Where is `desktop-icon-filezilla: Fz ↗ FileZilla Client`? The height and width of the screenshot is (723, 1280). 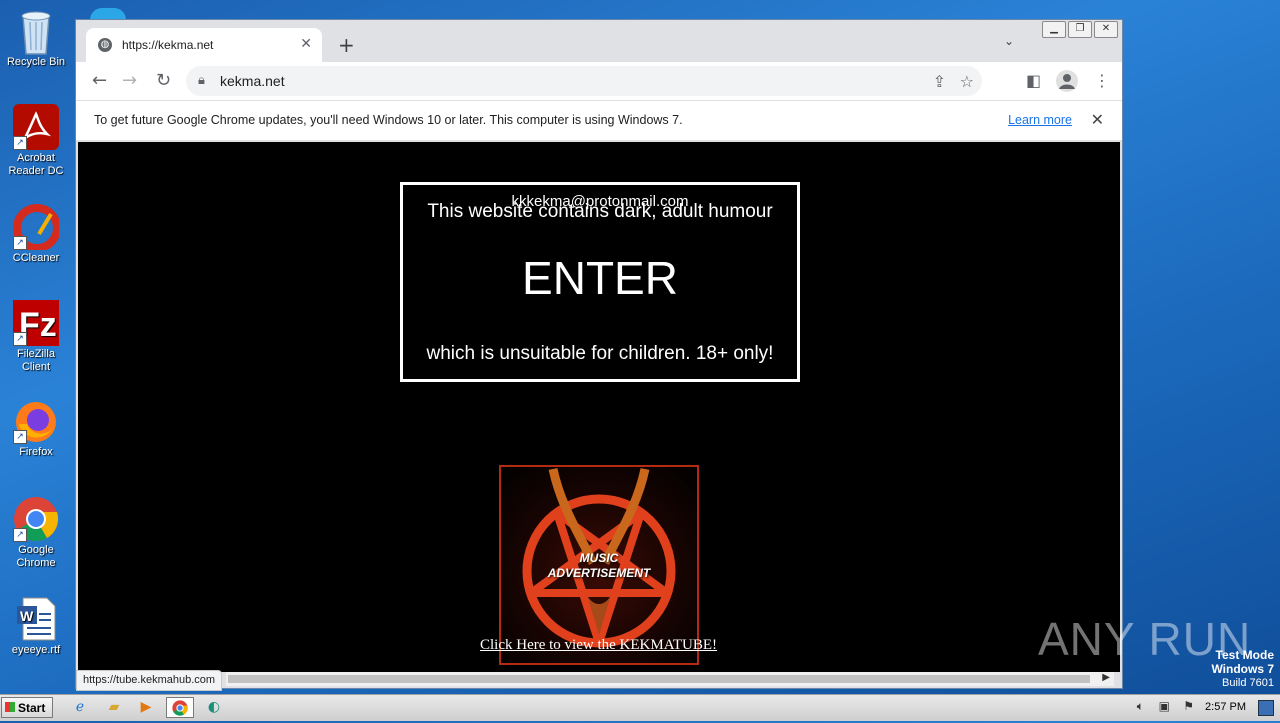 desktop-icon-filezilla: Fz ↗ FileZilla Client is located at coordinates (36, 337).